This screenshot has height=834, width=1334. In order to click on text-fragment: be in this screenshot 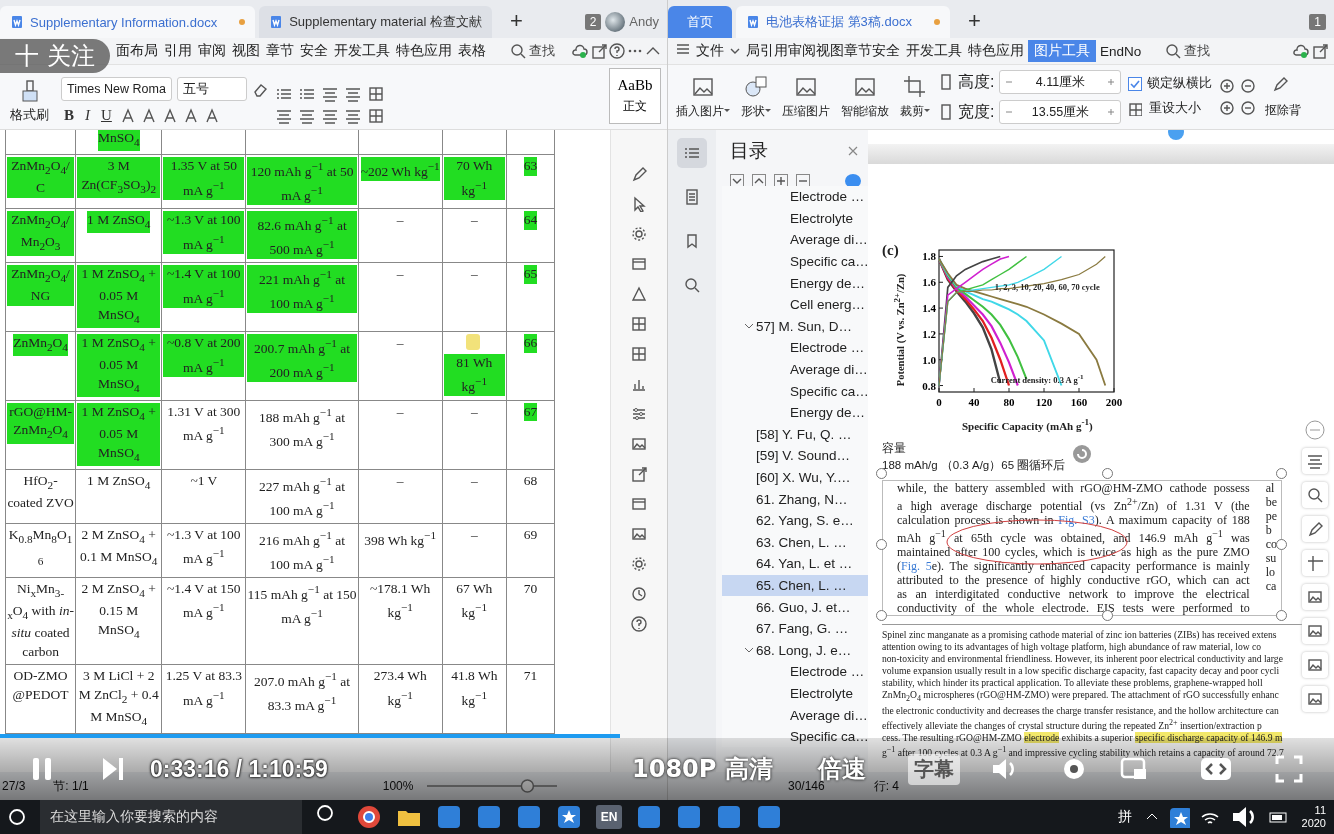, I will do `click(1271, 501)`.